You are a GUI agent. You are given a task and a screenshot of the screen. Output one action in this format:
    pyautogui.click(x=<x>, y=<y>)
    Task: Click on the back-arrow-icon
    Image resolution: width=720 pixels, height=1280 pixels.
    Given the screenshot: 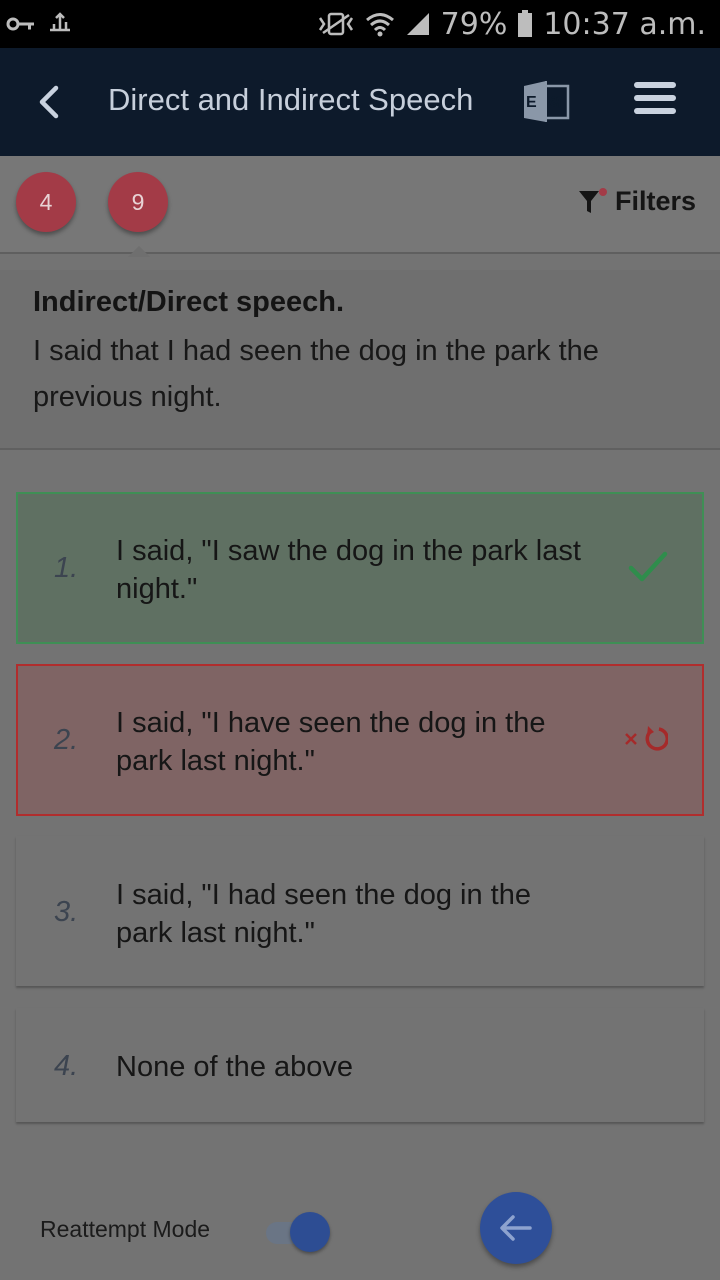 What is the action you would take?
    pyautogui.click(x=49, y=102)
    